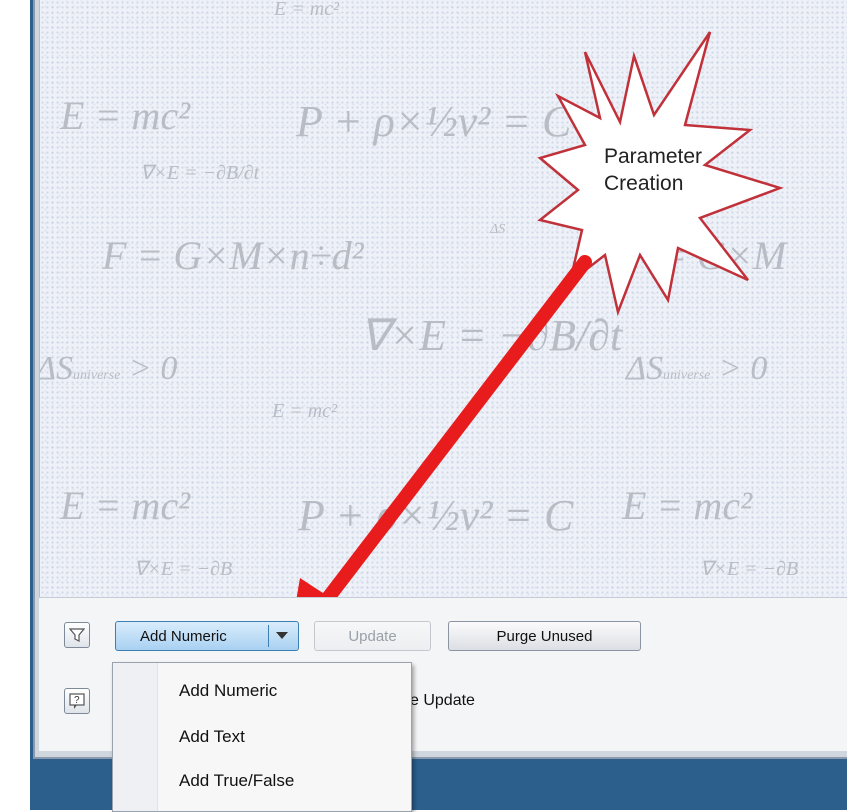 The height and width of the screenshot is (812, 847). Describe the element at coordinates (183, 636) in the screenshot. I see `add-button-label: Add Numeric` at that location.